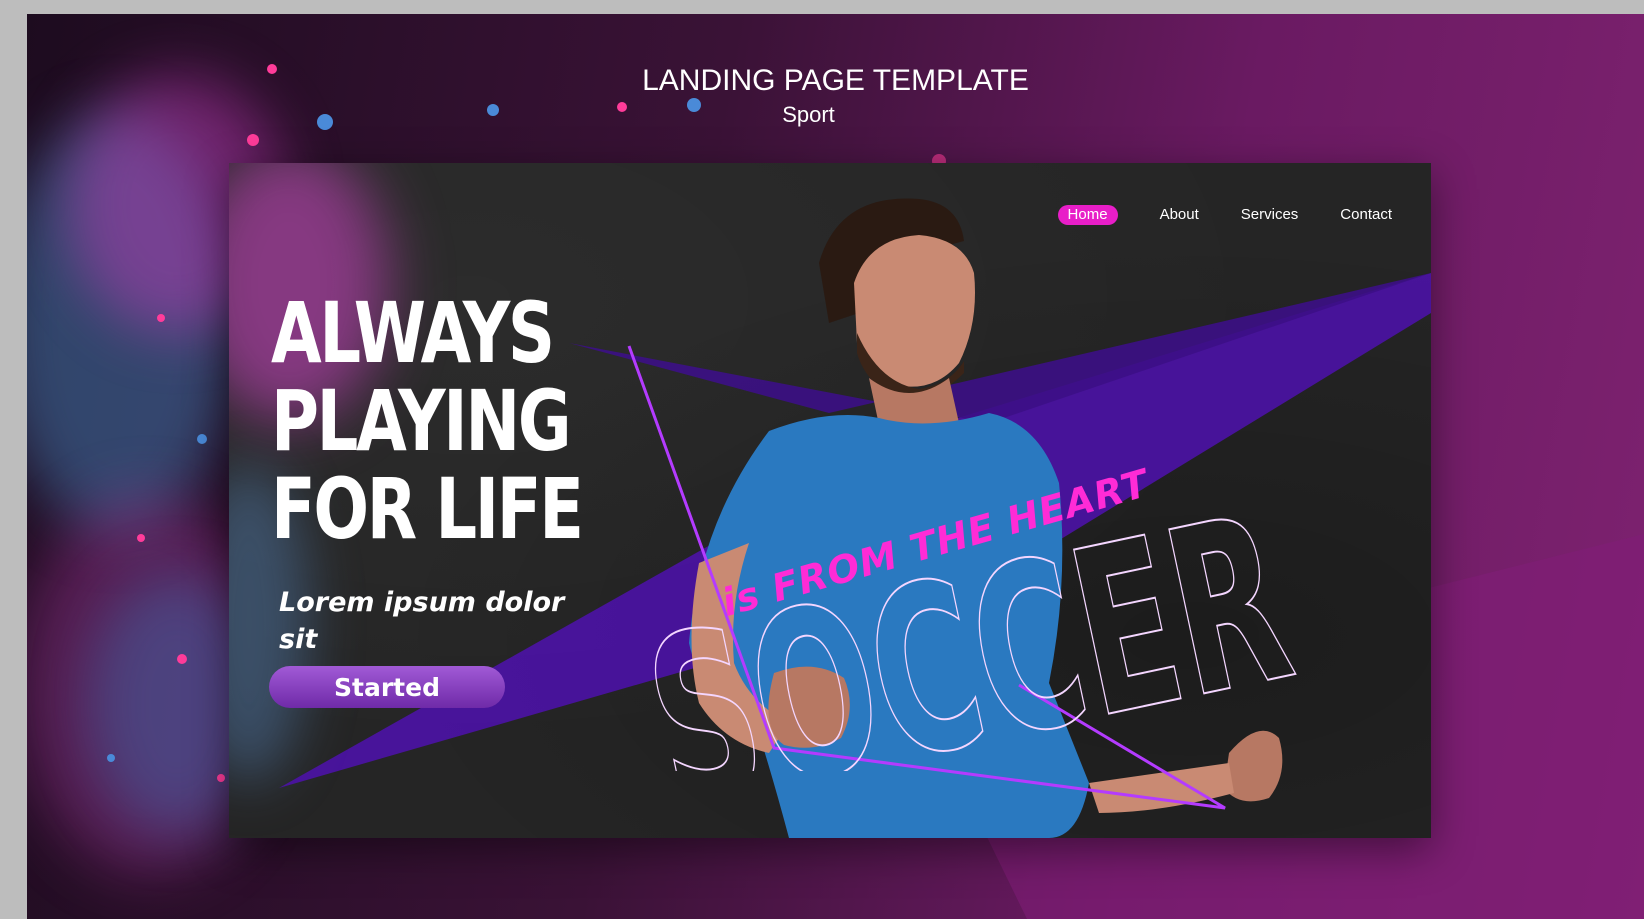  I want to click on hero-title-line: FOR LIFE, so click(427, 509).